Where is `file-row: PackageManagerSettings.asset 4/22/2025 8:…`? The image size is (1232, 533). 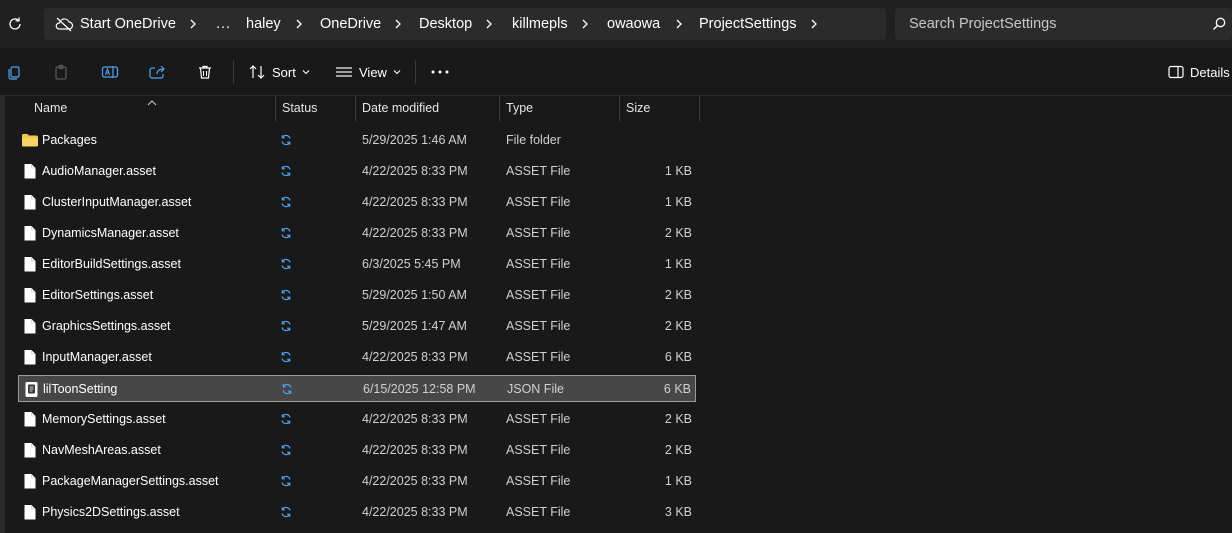
file-row: PackageManagerSettings.asset 4/22/2025 8:… is located at coordinates (357, 481).